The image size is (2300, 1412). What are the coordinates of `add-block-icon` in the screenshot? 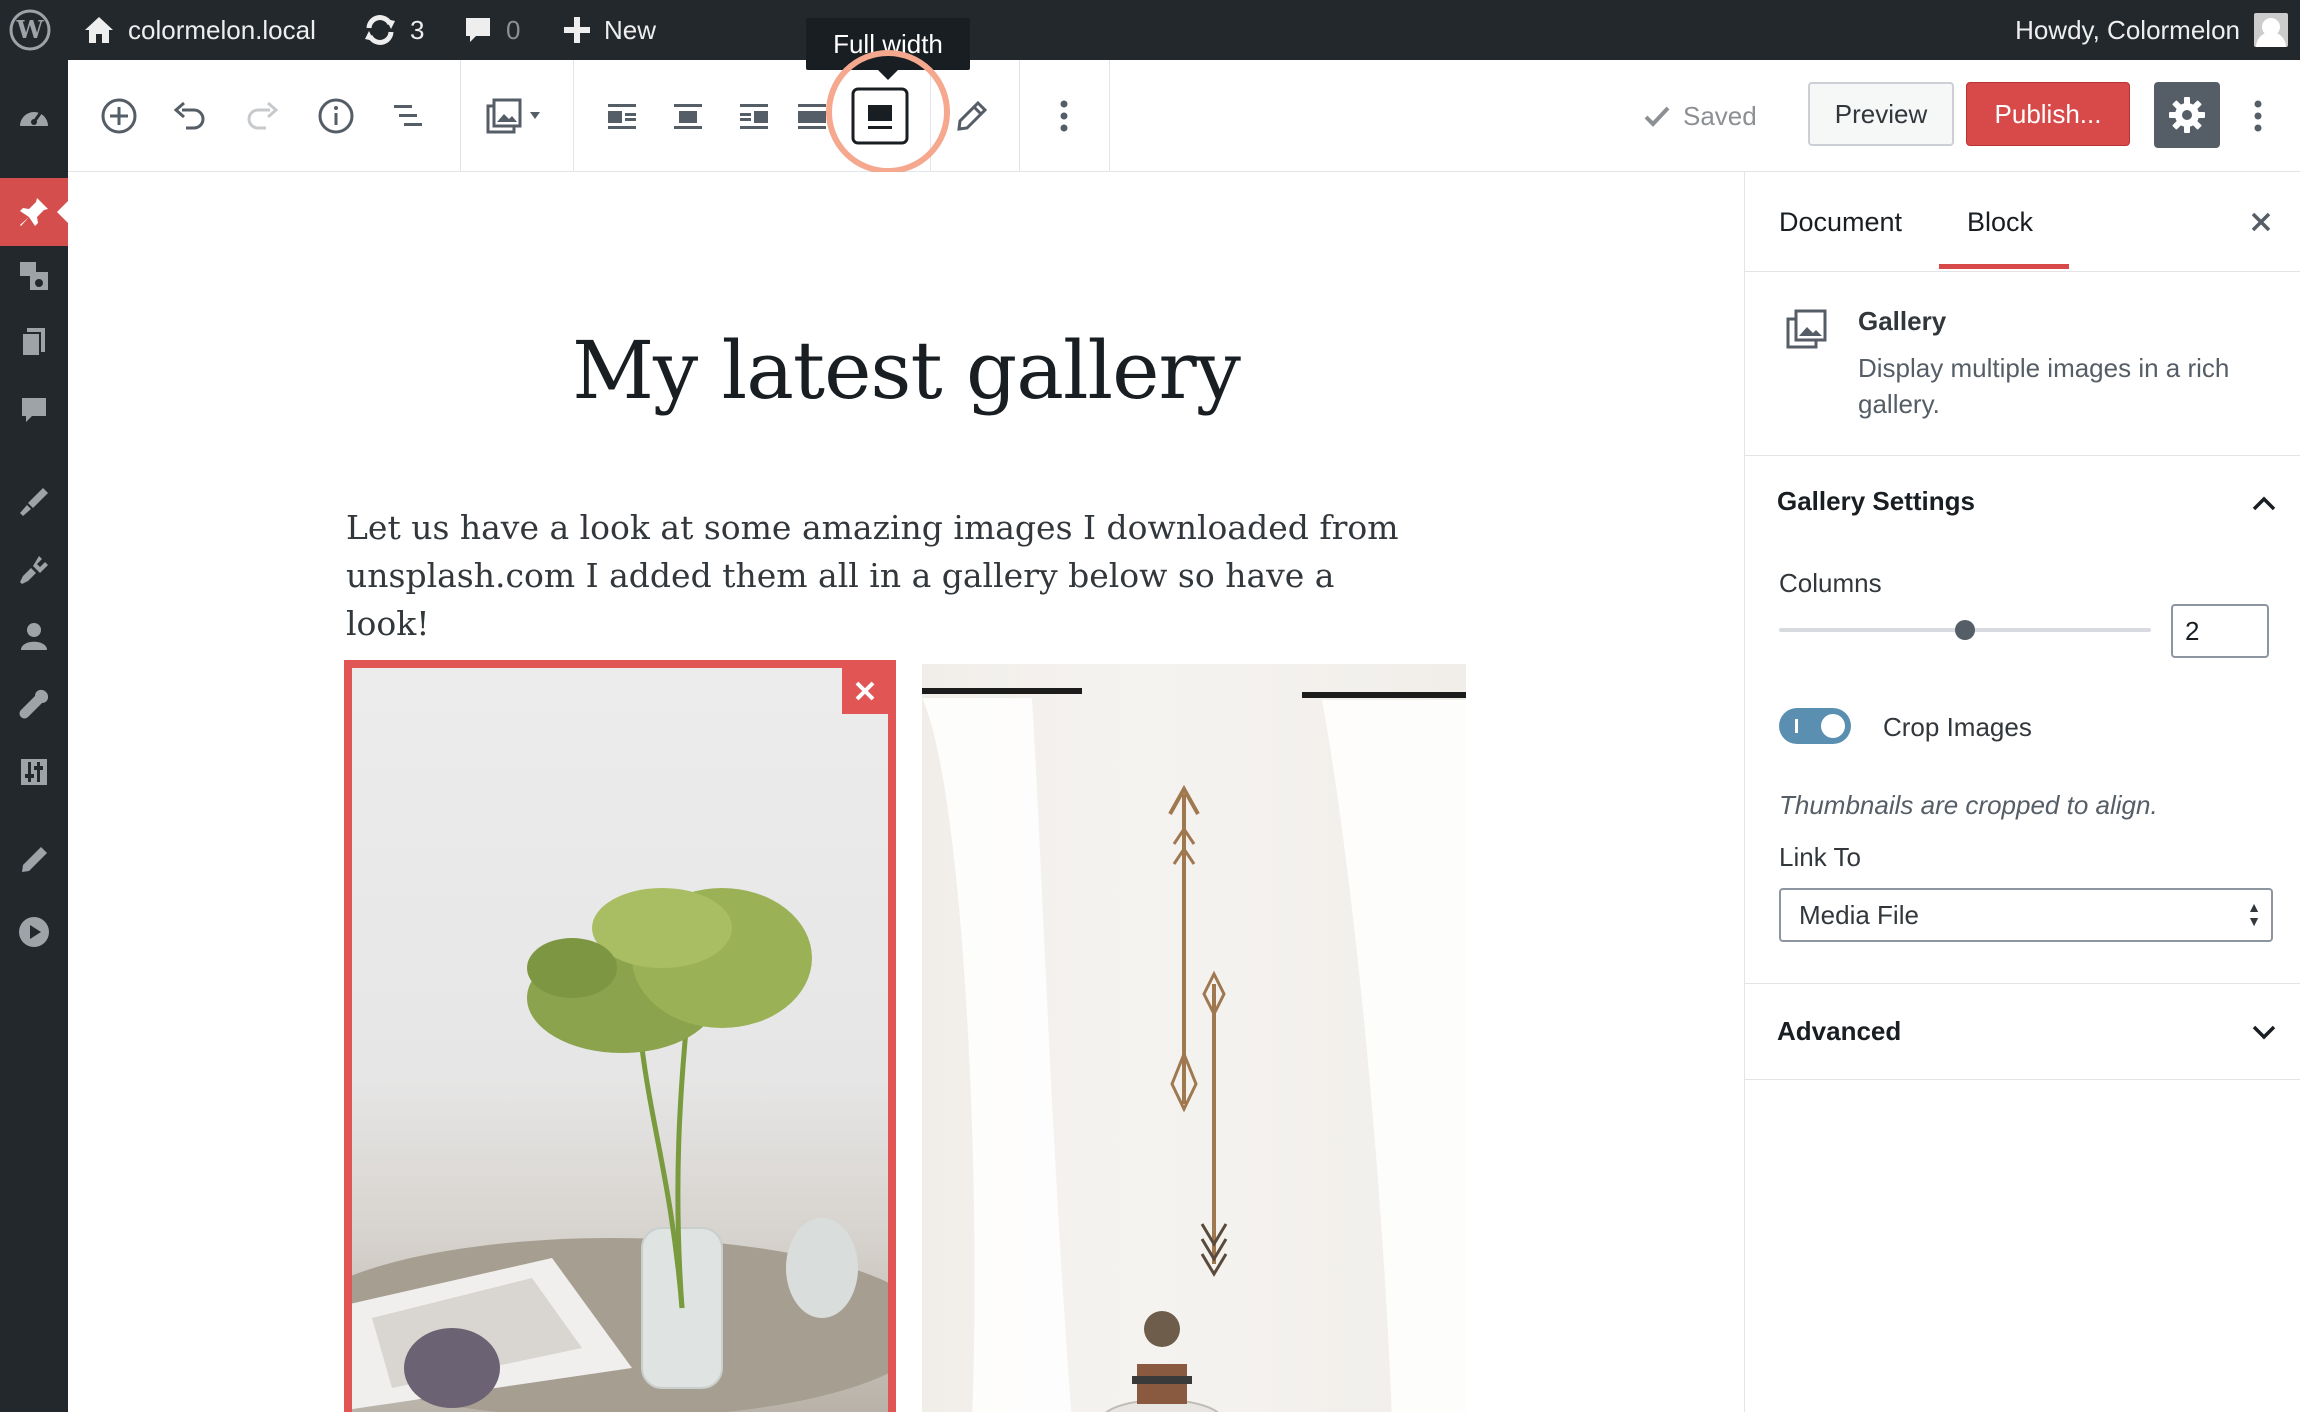 It's located at (119, 116).